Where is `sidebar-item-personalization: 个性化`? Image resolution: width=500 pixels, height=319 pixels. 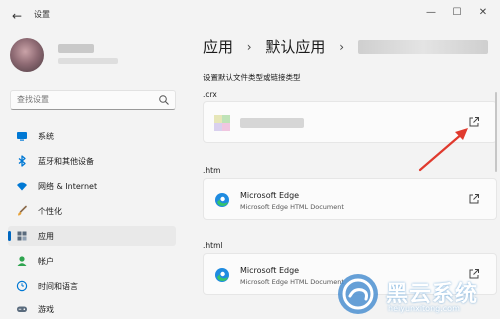
sidebar-item-personalization: 个性化 is located at coordinates (92, 211).